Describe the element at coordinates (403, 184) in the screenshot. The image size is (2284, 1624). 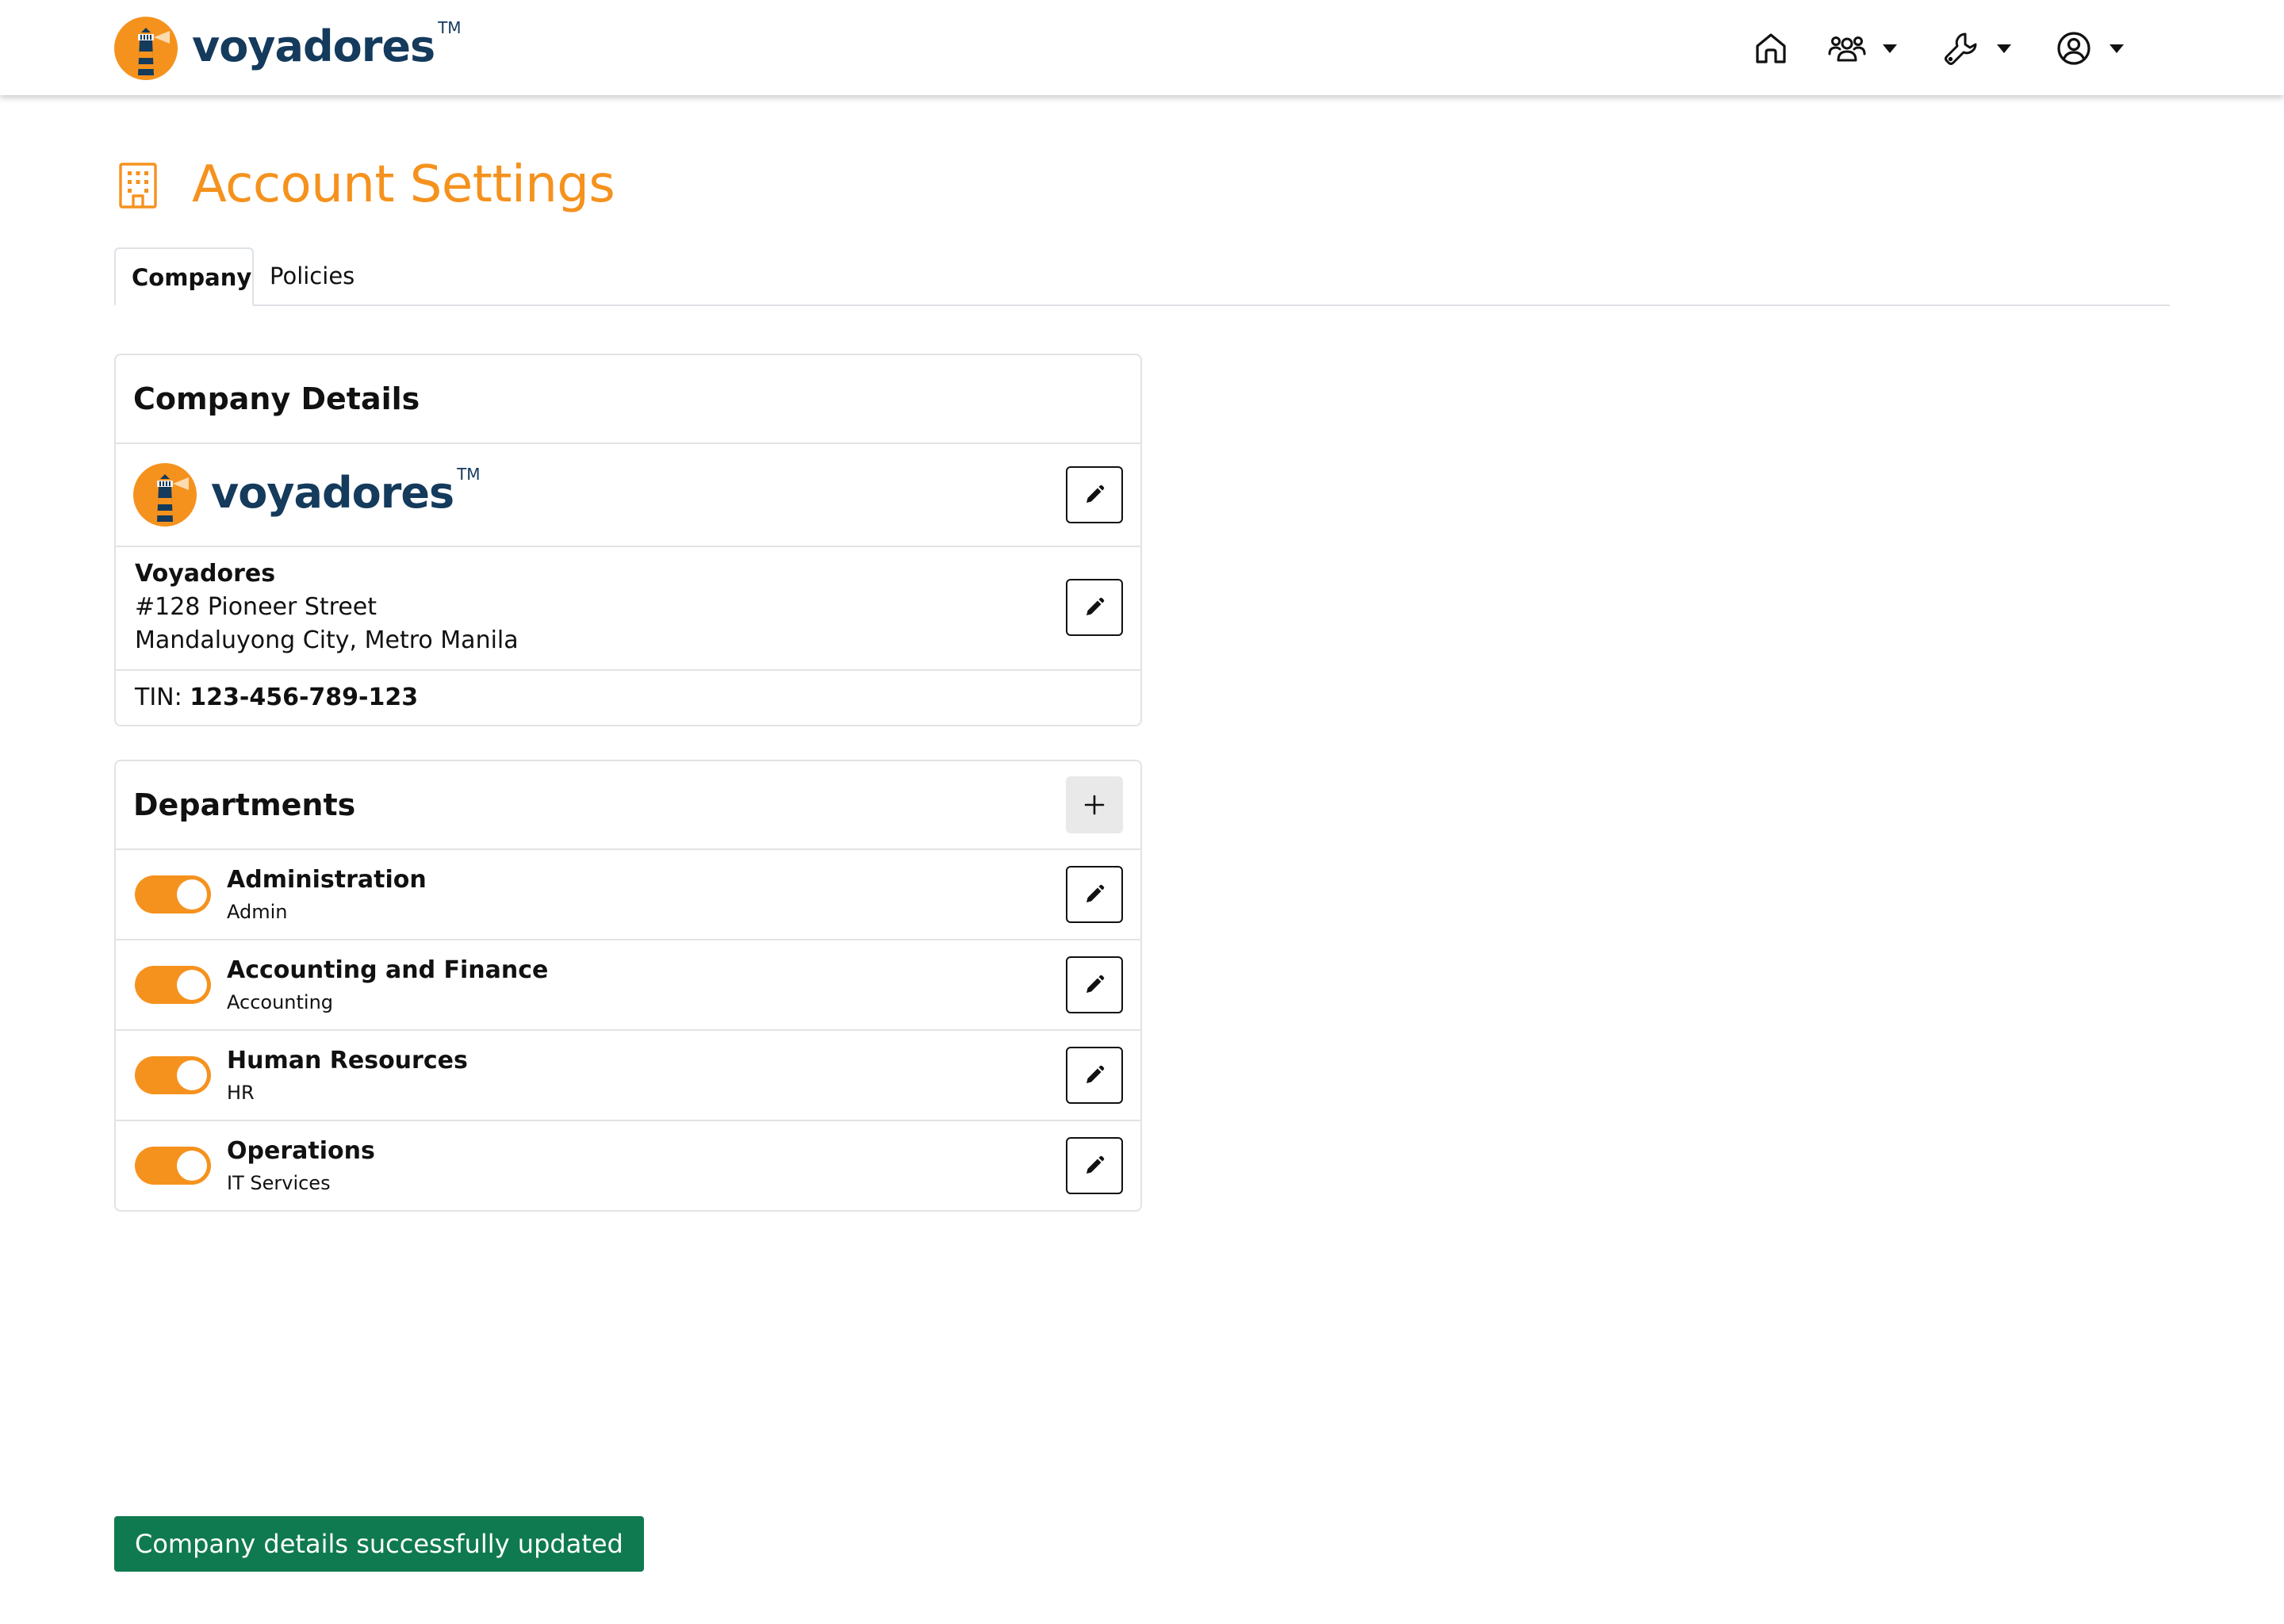
I see `page-title: Account Settings` at that location.